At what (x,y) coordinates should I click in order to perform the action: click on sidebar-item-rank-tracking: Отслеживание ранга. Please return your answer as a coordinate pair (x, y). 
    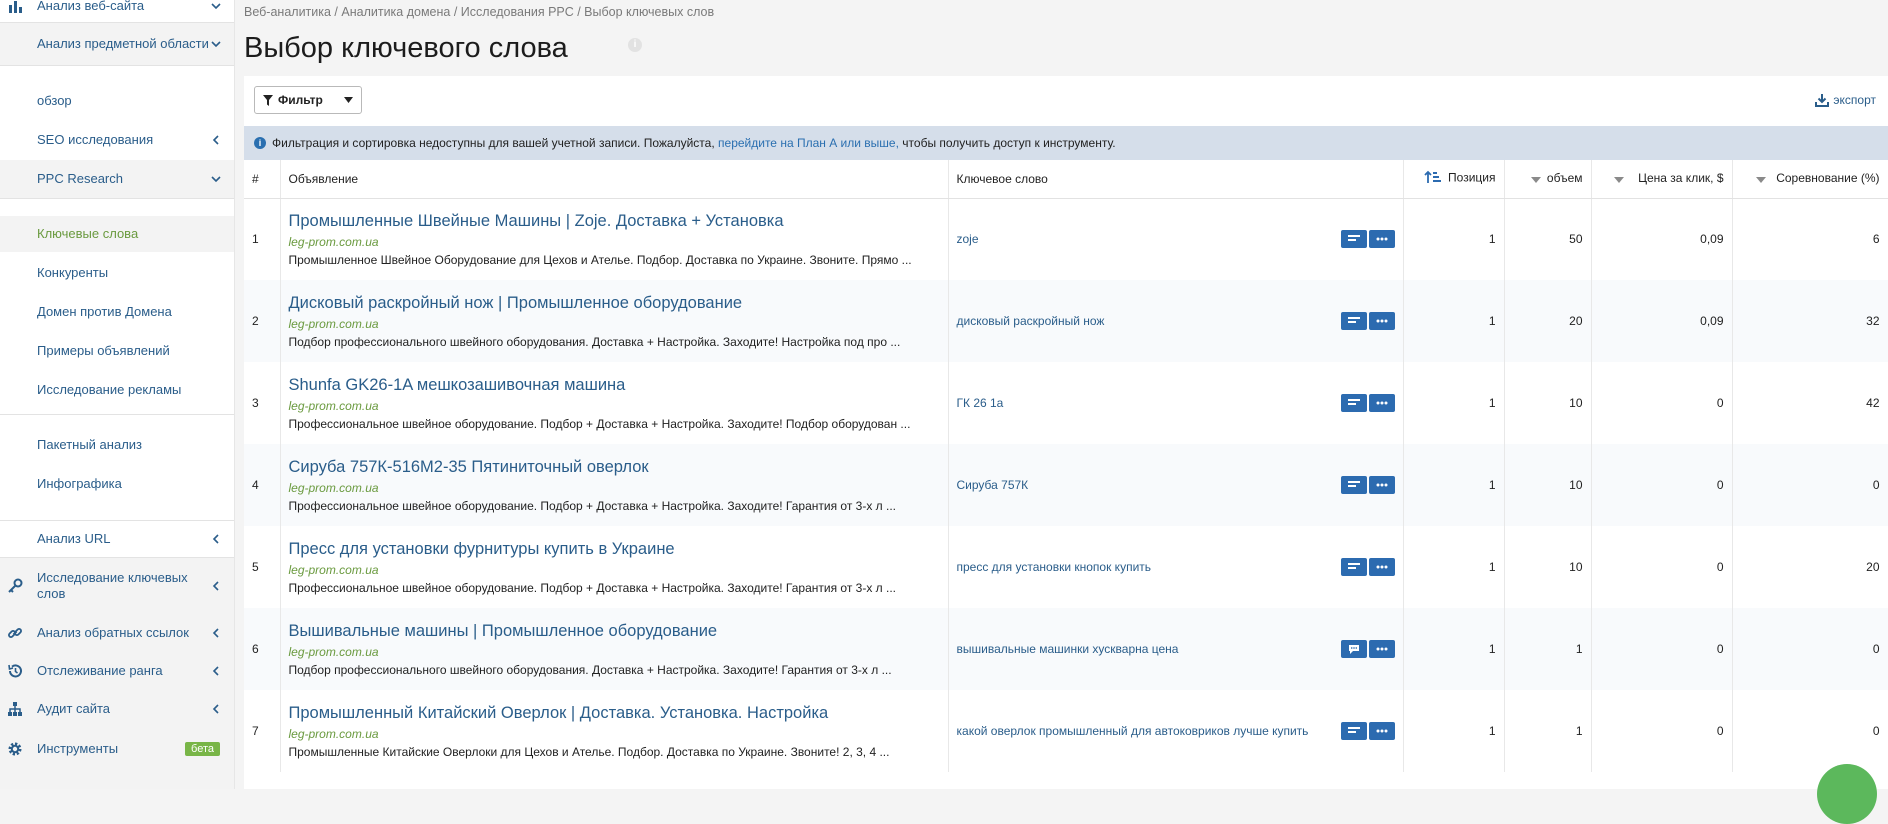
    Looking at the image, I should click on (117, 671).